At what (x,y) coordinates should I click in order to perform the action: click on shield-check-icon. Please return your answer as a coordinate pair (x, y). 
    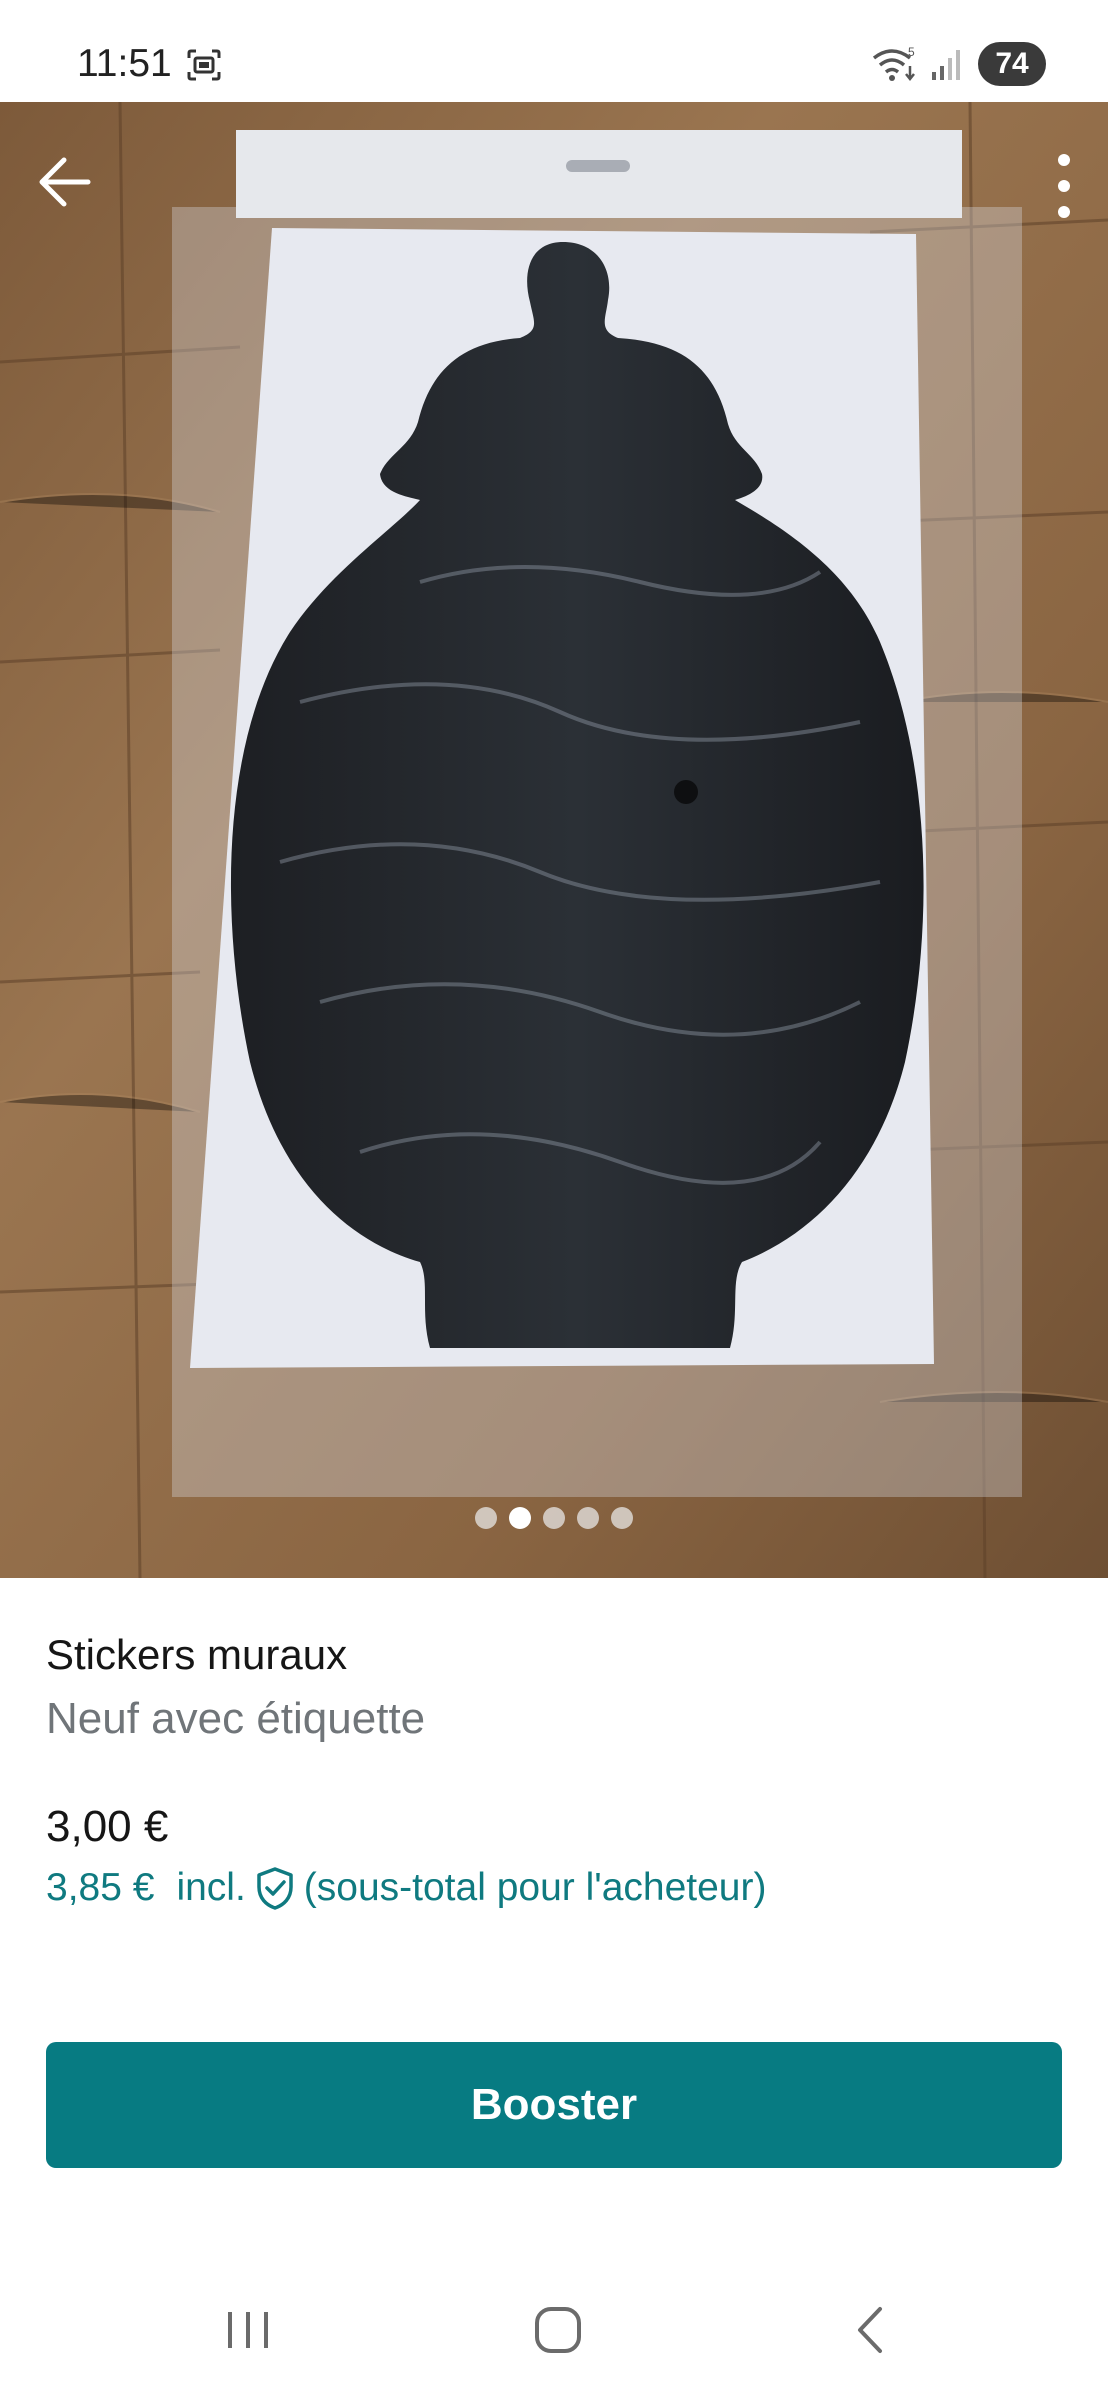
    Looking at the image, I should click on (275, 1888).